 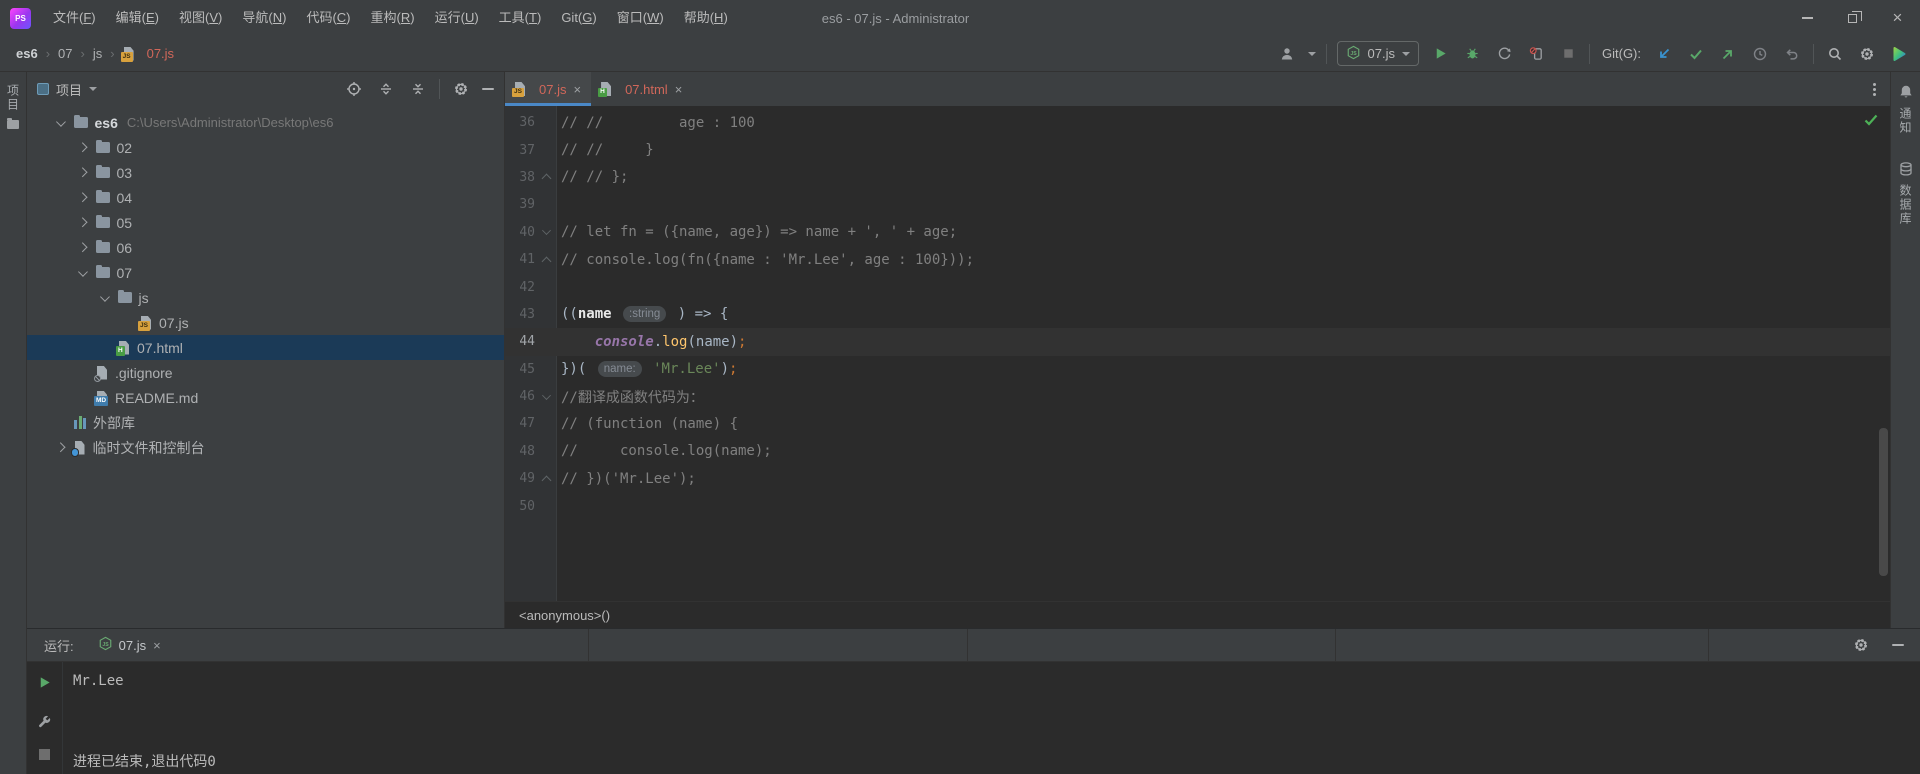 What do you see at coordinates (1760, 54) in the screenshot?
I see `history-button` at bounding box center [1760, 54].